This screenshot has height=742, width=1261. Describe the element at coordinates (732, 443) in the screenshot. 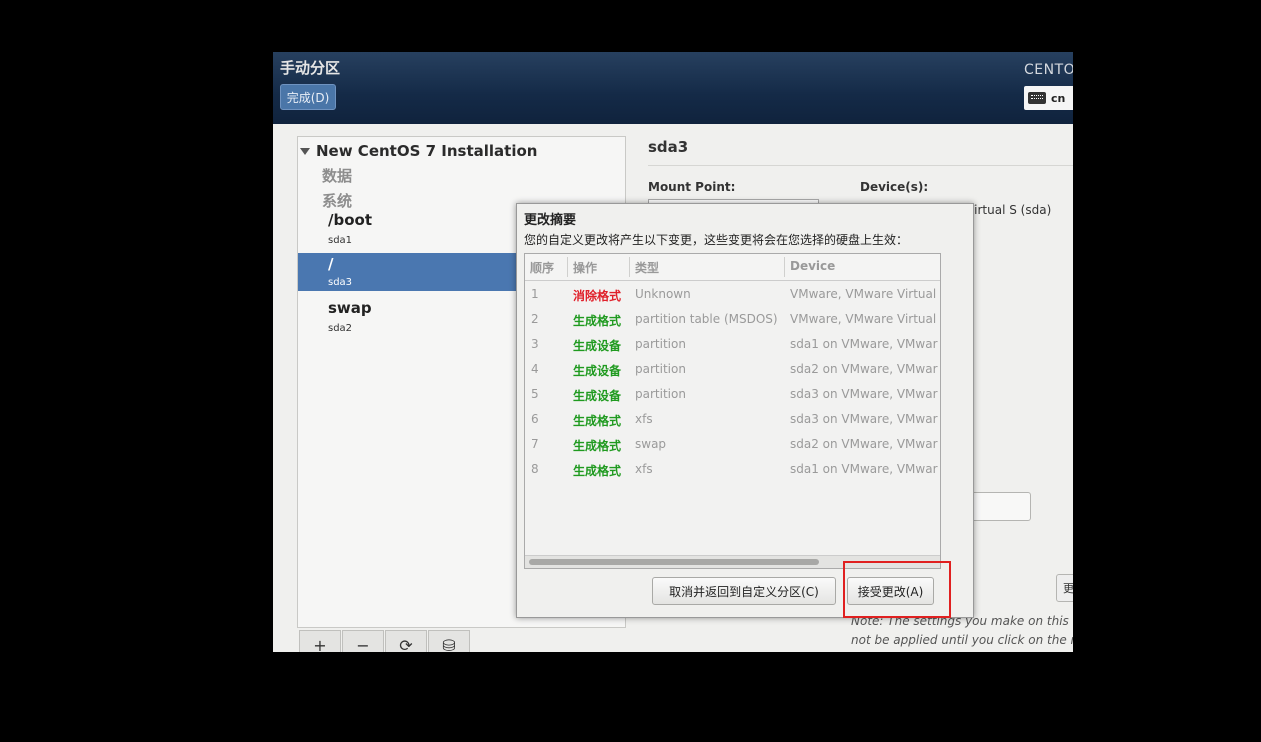

I see `table-row: 7 生成格式 swap sda2 on VMware, VMwar` at that location.